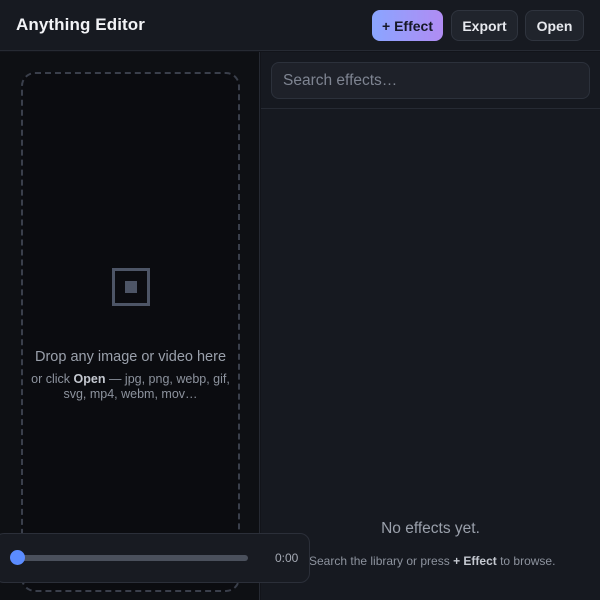 Image resolution: width=600 pixels, height=600 pixels. Describe the element at coordinates (52, 379) in the screenshot. I see `dropzone-hint-prefix: or click` at that location.